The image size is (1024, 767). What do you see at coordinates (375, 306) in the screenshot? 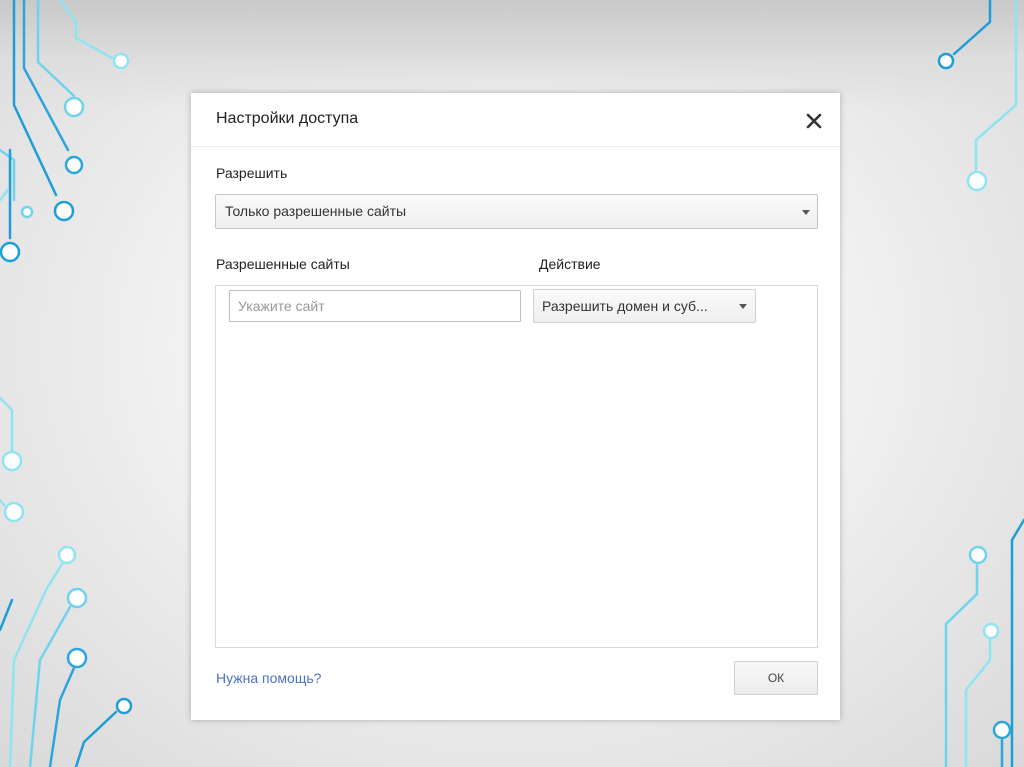
I see `site-input` at bounding box center [375, 306].